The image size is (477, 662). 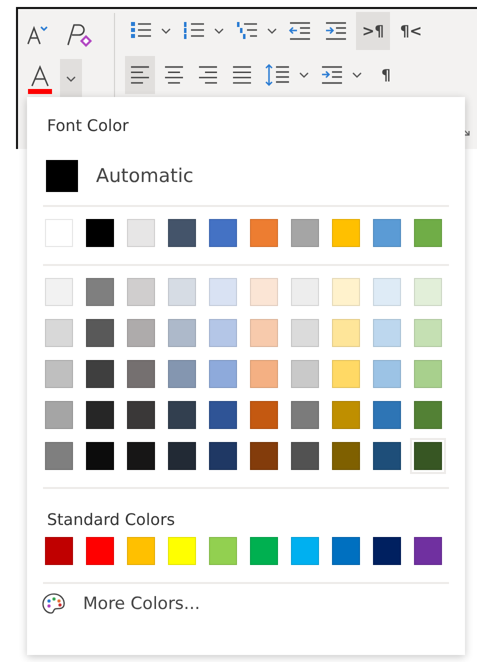 What do you see at coordinates (174, 75) in the screenshot?
I see `align-center-icon` at bounding box center [174, 75].